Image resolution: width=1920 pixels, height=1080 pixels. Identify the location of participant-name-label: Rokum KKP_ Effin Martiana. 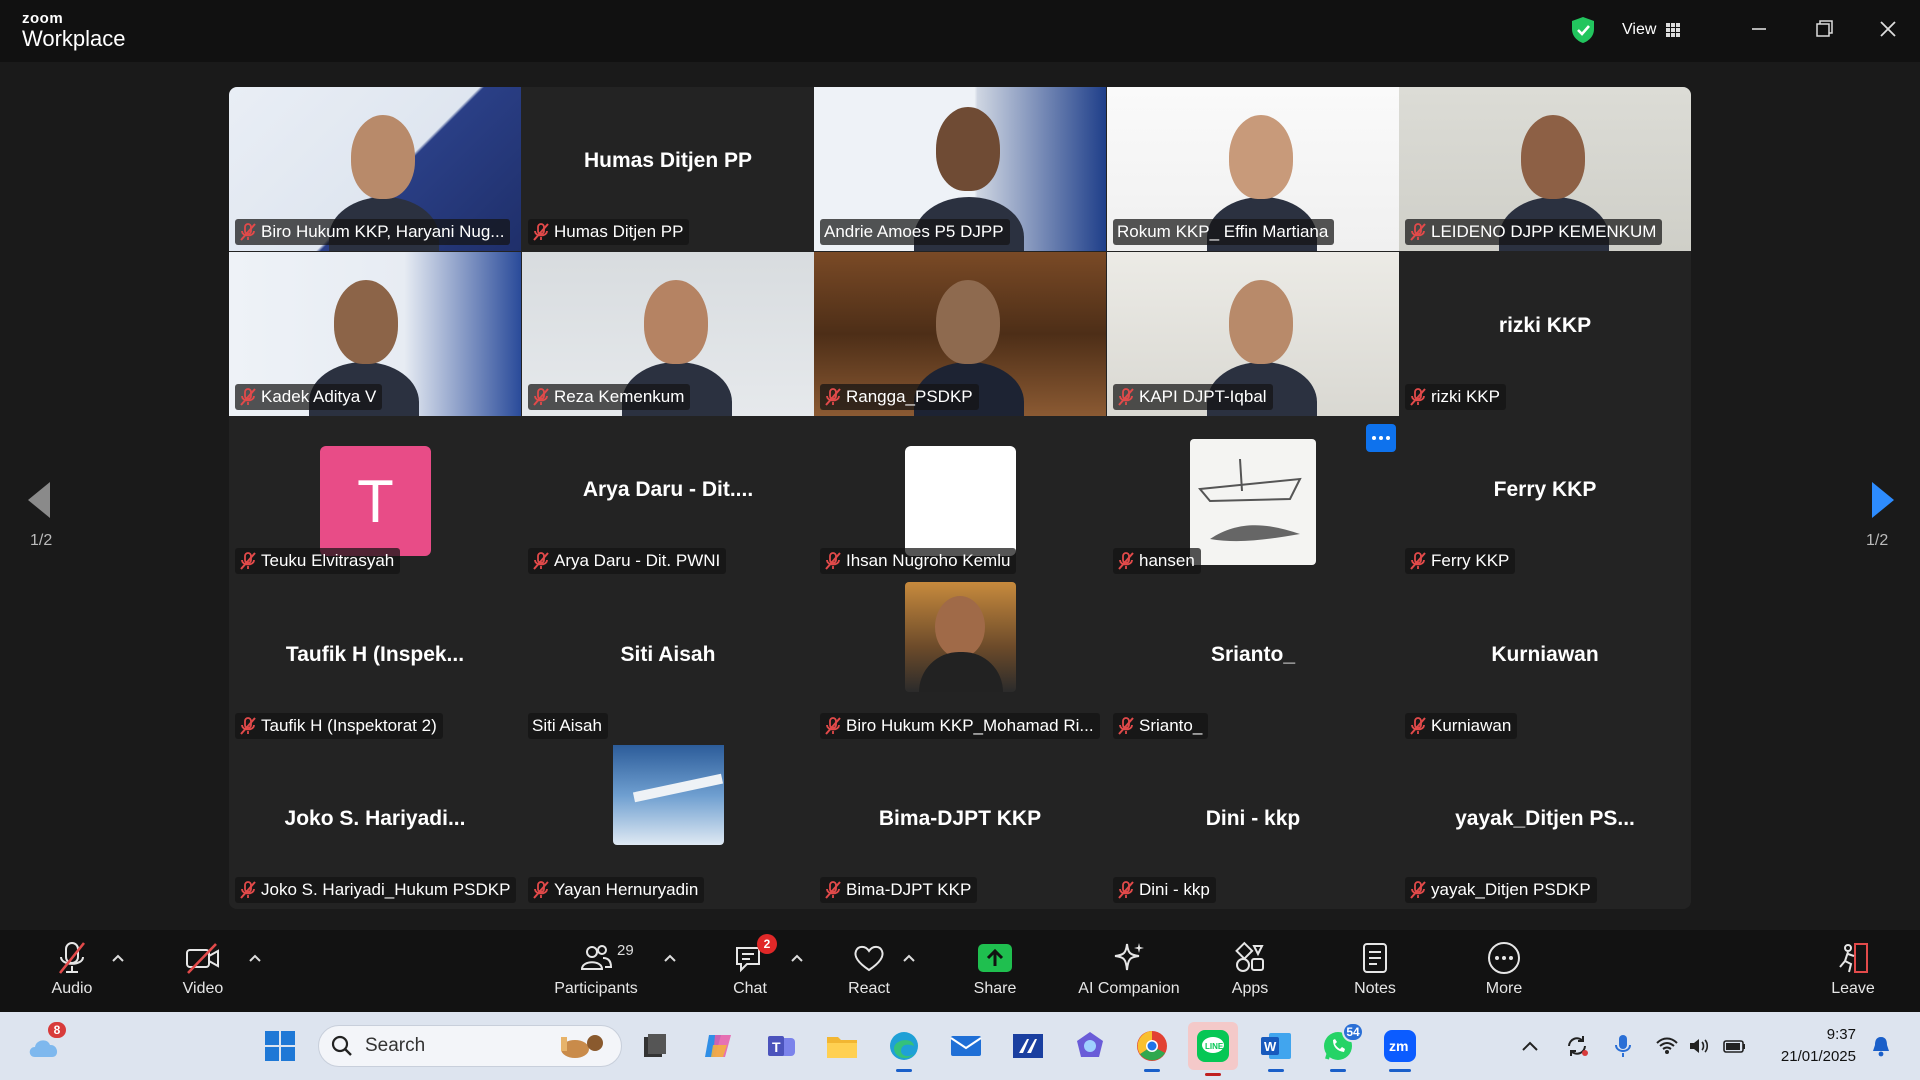
(1224, 232).